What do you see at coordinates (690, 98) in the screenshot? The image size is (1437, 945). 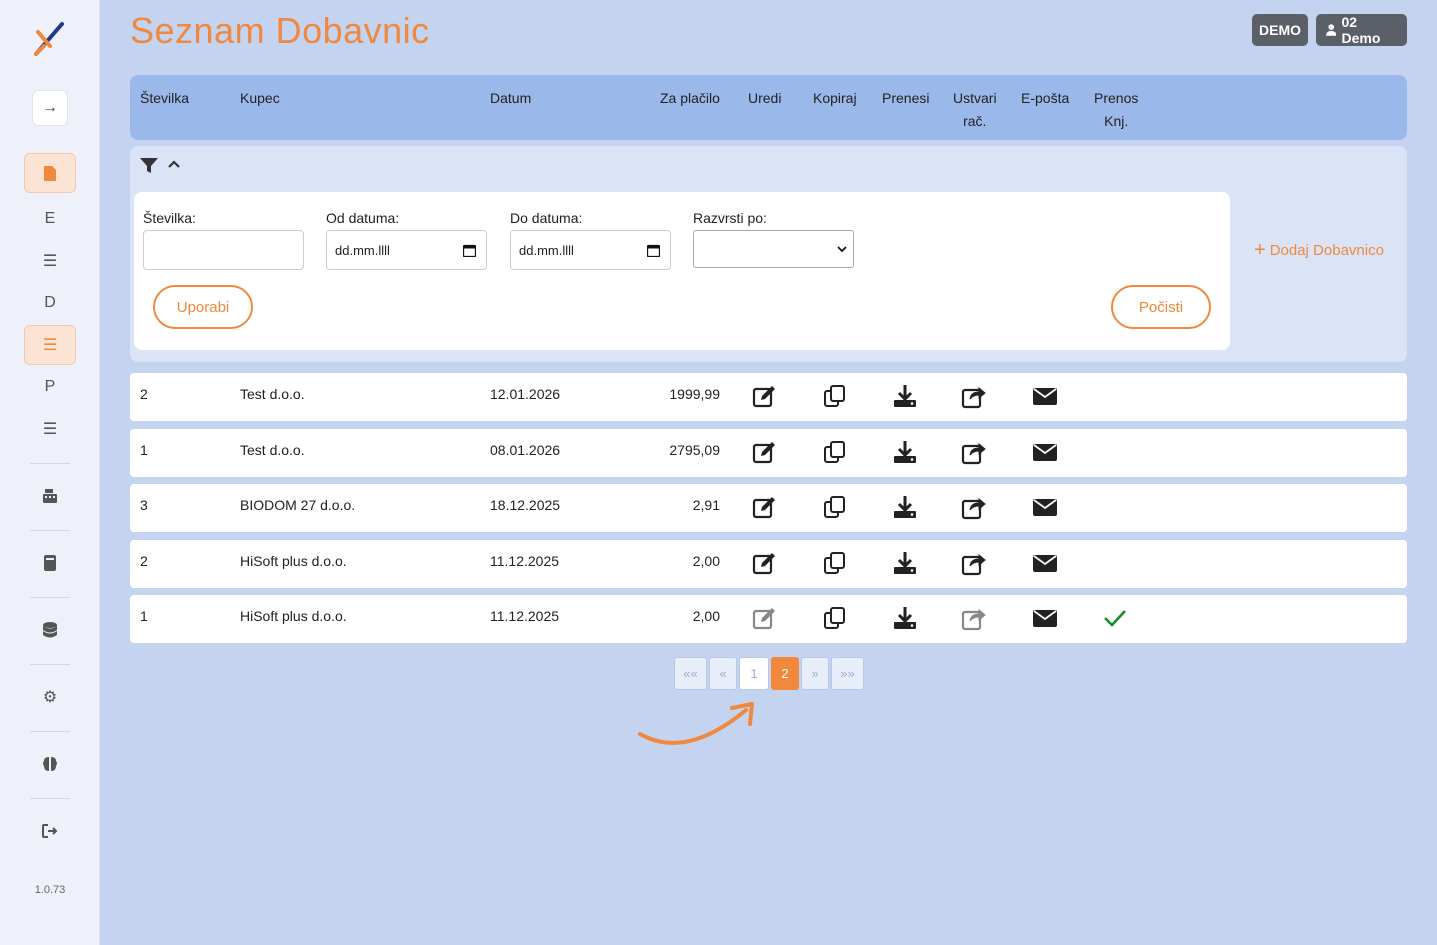 I see `col-za-placilo: Za plačilo` at bounding box center [690, 98].